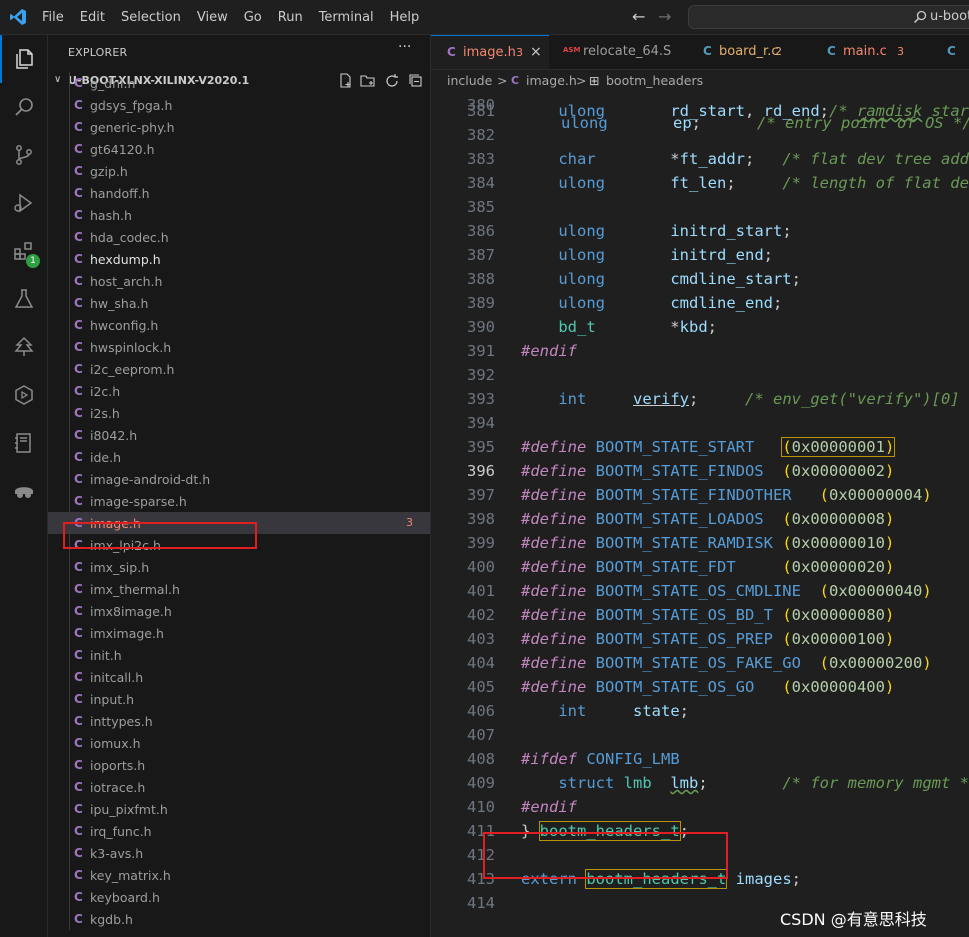 The height and width of the screenshot is (937, 969). Describe the element at coordinates (600, 759) in the screenshot. I see `code-text: #ifdef CONFIG_LMB` at that location.